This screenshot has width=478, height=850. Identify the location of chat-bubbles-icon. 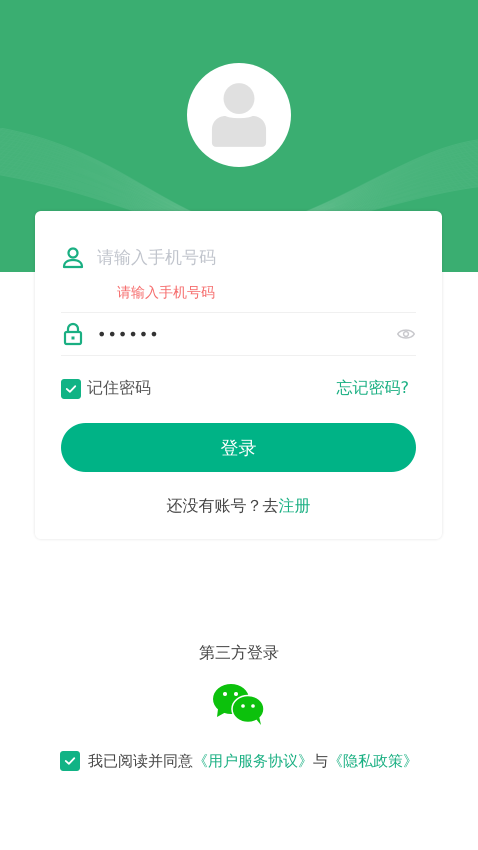
(239, 704).